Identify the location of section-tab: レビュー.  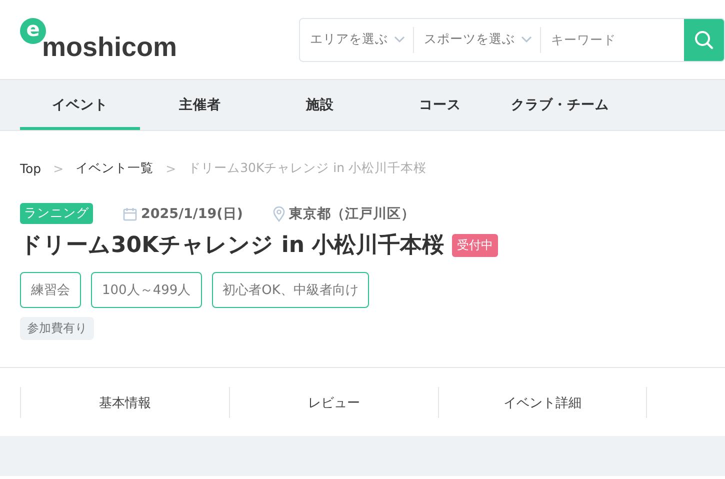
(333, 402).